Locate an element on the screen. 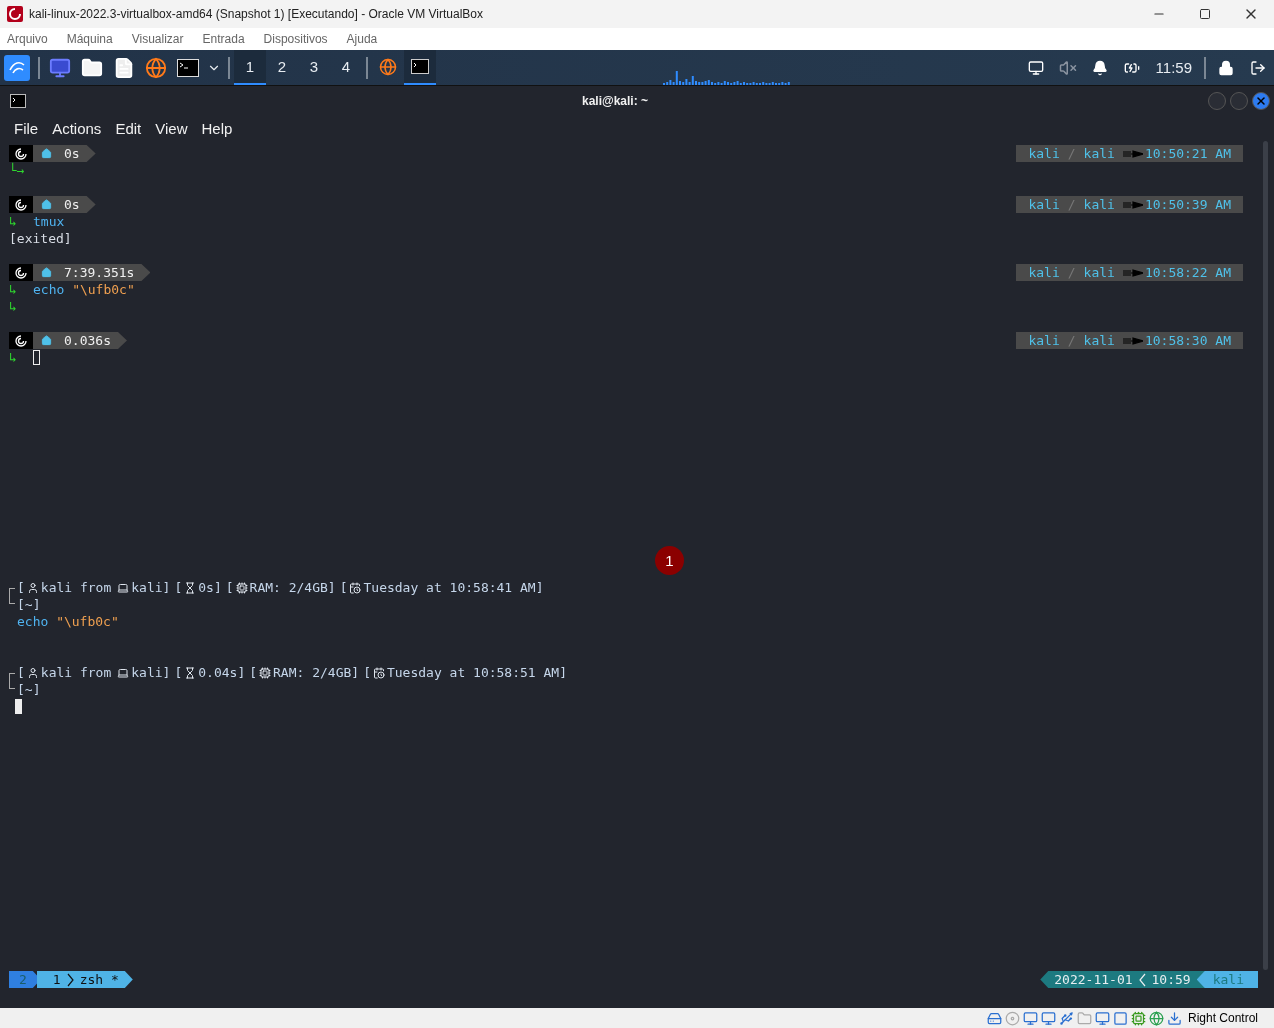 The width and height of the screenshot is (1274, 1028). marker-badge: 1 is located at coordinates (669, 560).